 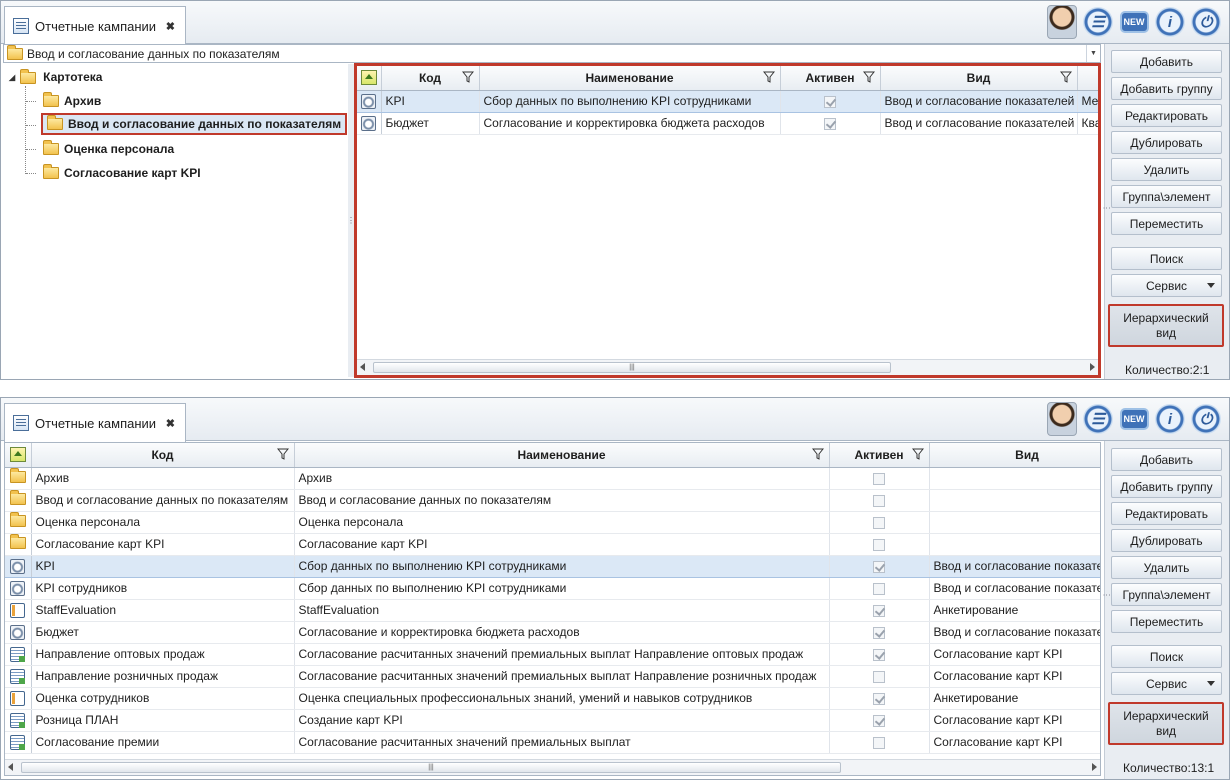 What do you see at coordinates (1094, 767) in the screenshot?
I see `scroll-right-icon` at bounding box center [1094, 767].